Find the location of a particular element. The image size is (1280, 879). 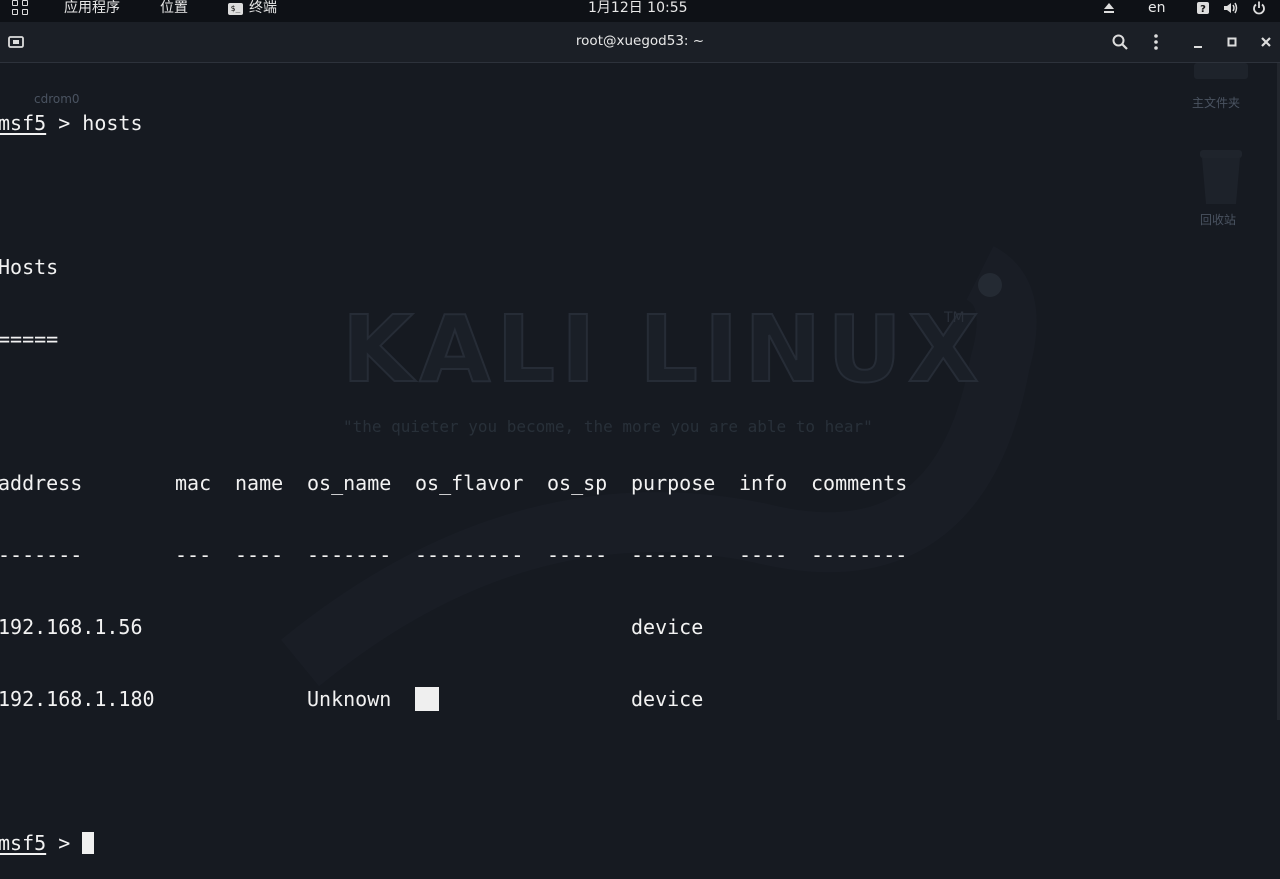

apps-grid-icon is located at coordinates (23, 8).